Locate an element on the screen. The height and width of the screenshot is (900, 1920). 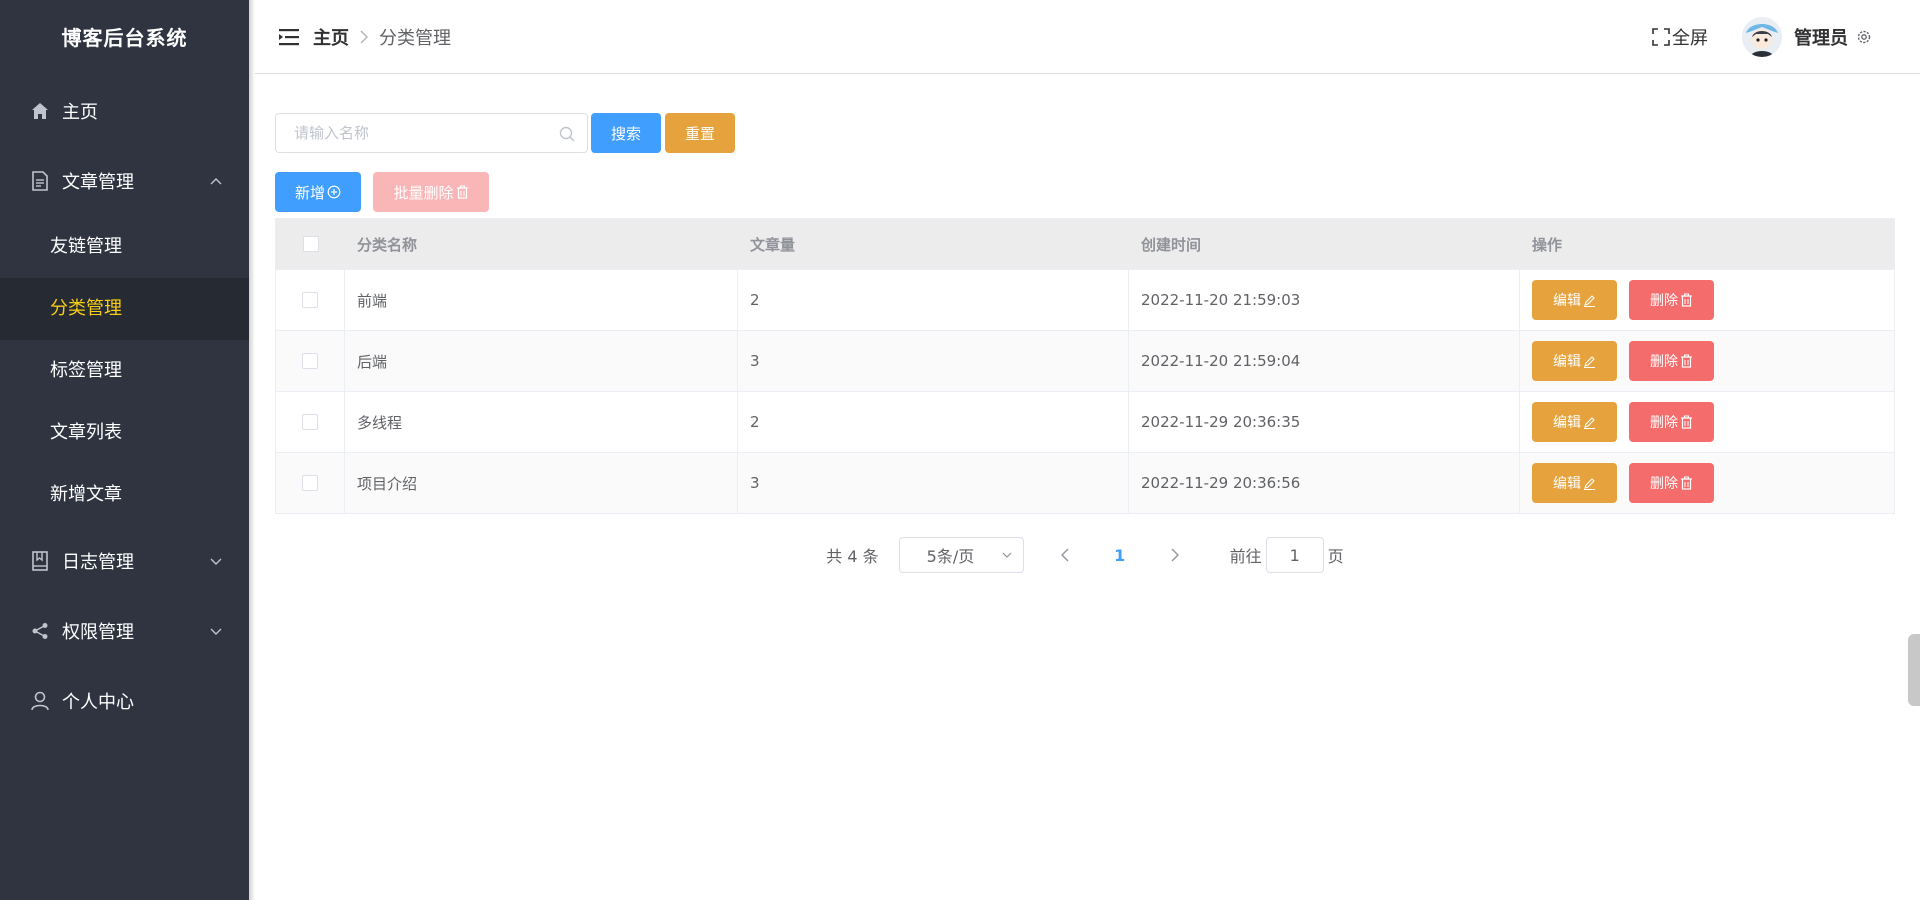
sidebar-item-categories: 分类管理 is located at coordinates (124, 309).